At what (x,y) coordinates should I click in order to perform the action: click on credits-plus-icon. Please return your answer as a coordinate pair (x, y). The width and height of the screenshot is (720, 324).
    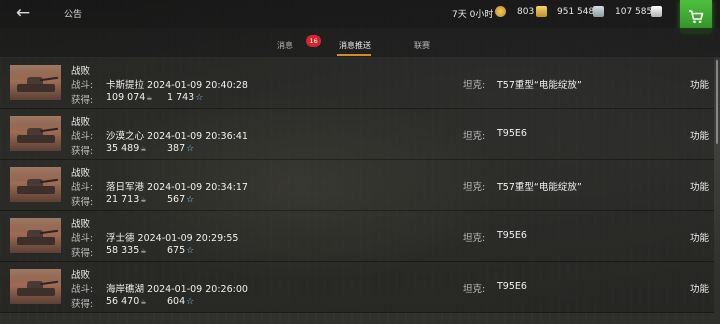
    Looking at the image, I should click on (598, 11).